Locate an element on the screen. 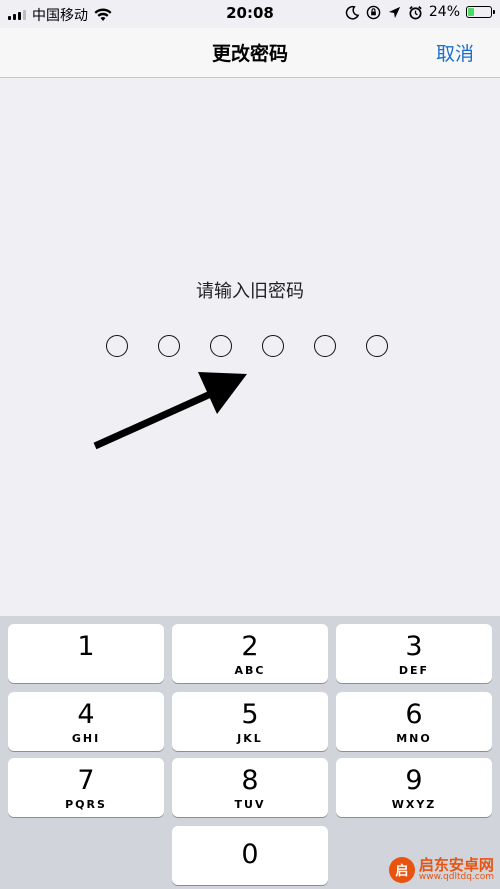 The image size is (500, 889). key-letters: JKL is located at coordinates (250, 738).